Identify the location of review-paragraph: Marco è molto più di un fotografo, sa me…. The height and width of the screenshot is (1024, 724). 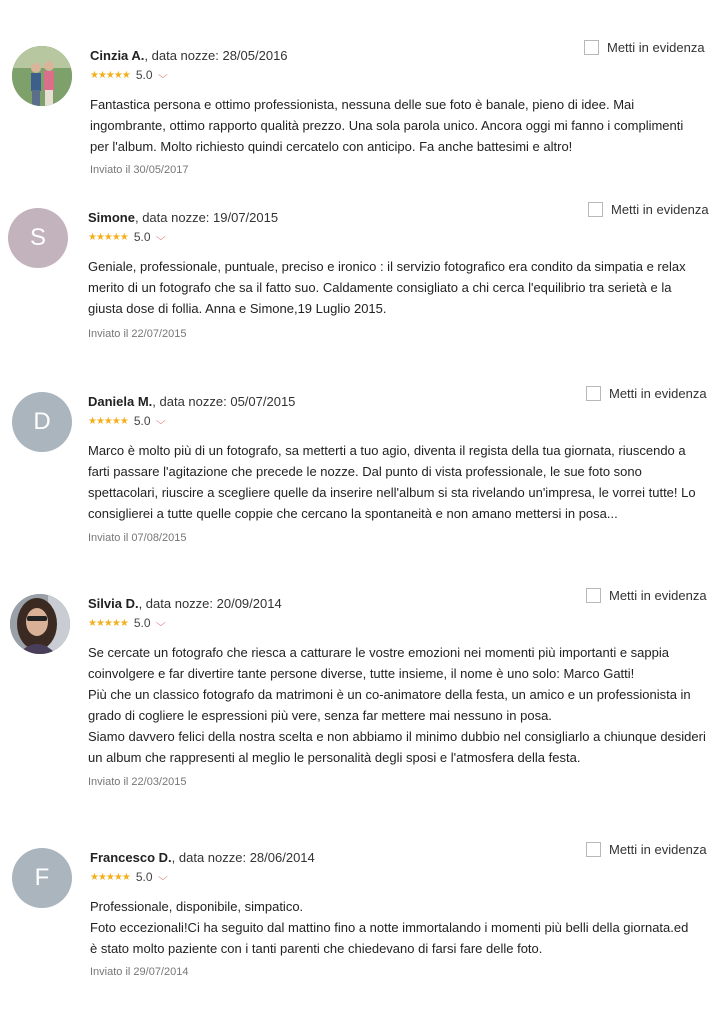
(392, 482).